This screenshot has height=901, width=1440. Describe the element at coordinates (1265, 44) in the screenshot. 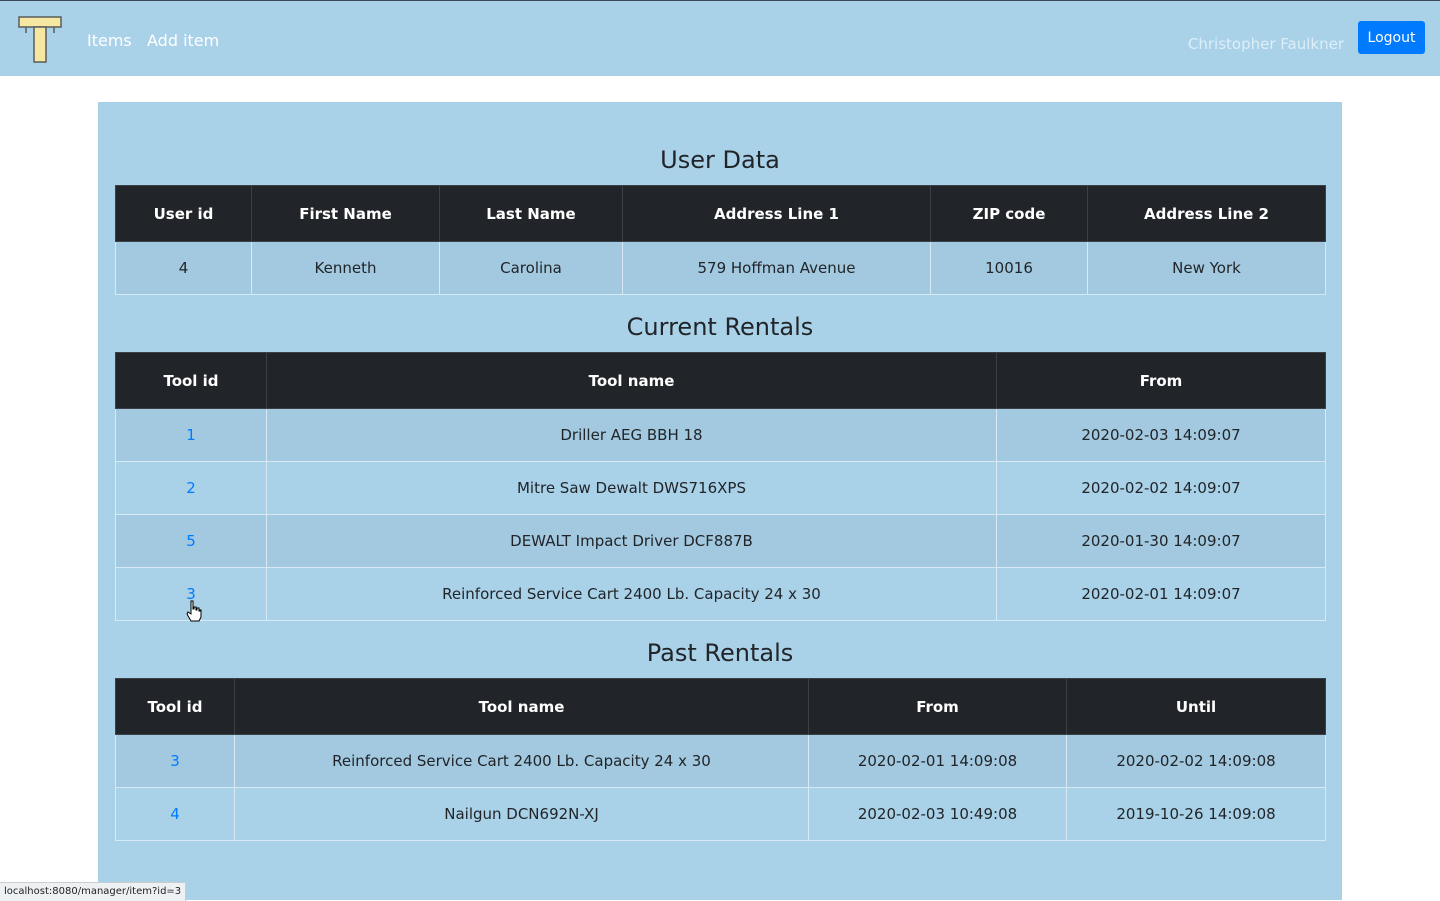

I see `user-name: Christopher Faulkner` at that location.